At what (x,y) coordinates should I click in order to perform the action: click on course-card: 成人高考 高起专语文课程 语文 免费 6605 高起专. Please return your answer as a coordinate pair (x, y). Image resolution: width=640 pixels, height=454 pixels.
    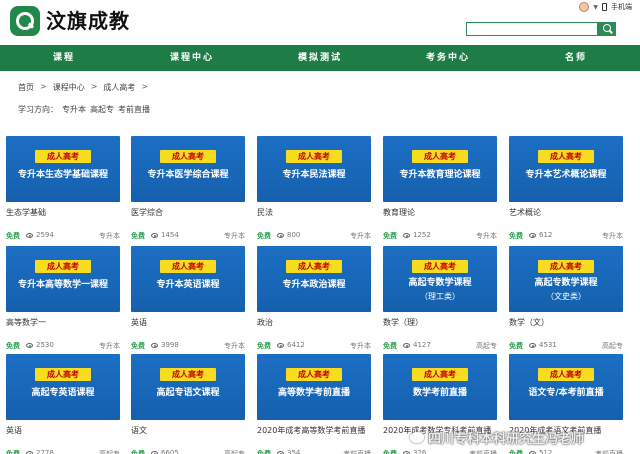
    Looking at the image, I should click on (188, 404).